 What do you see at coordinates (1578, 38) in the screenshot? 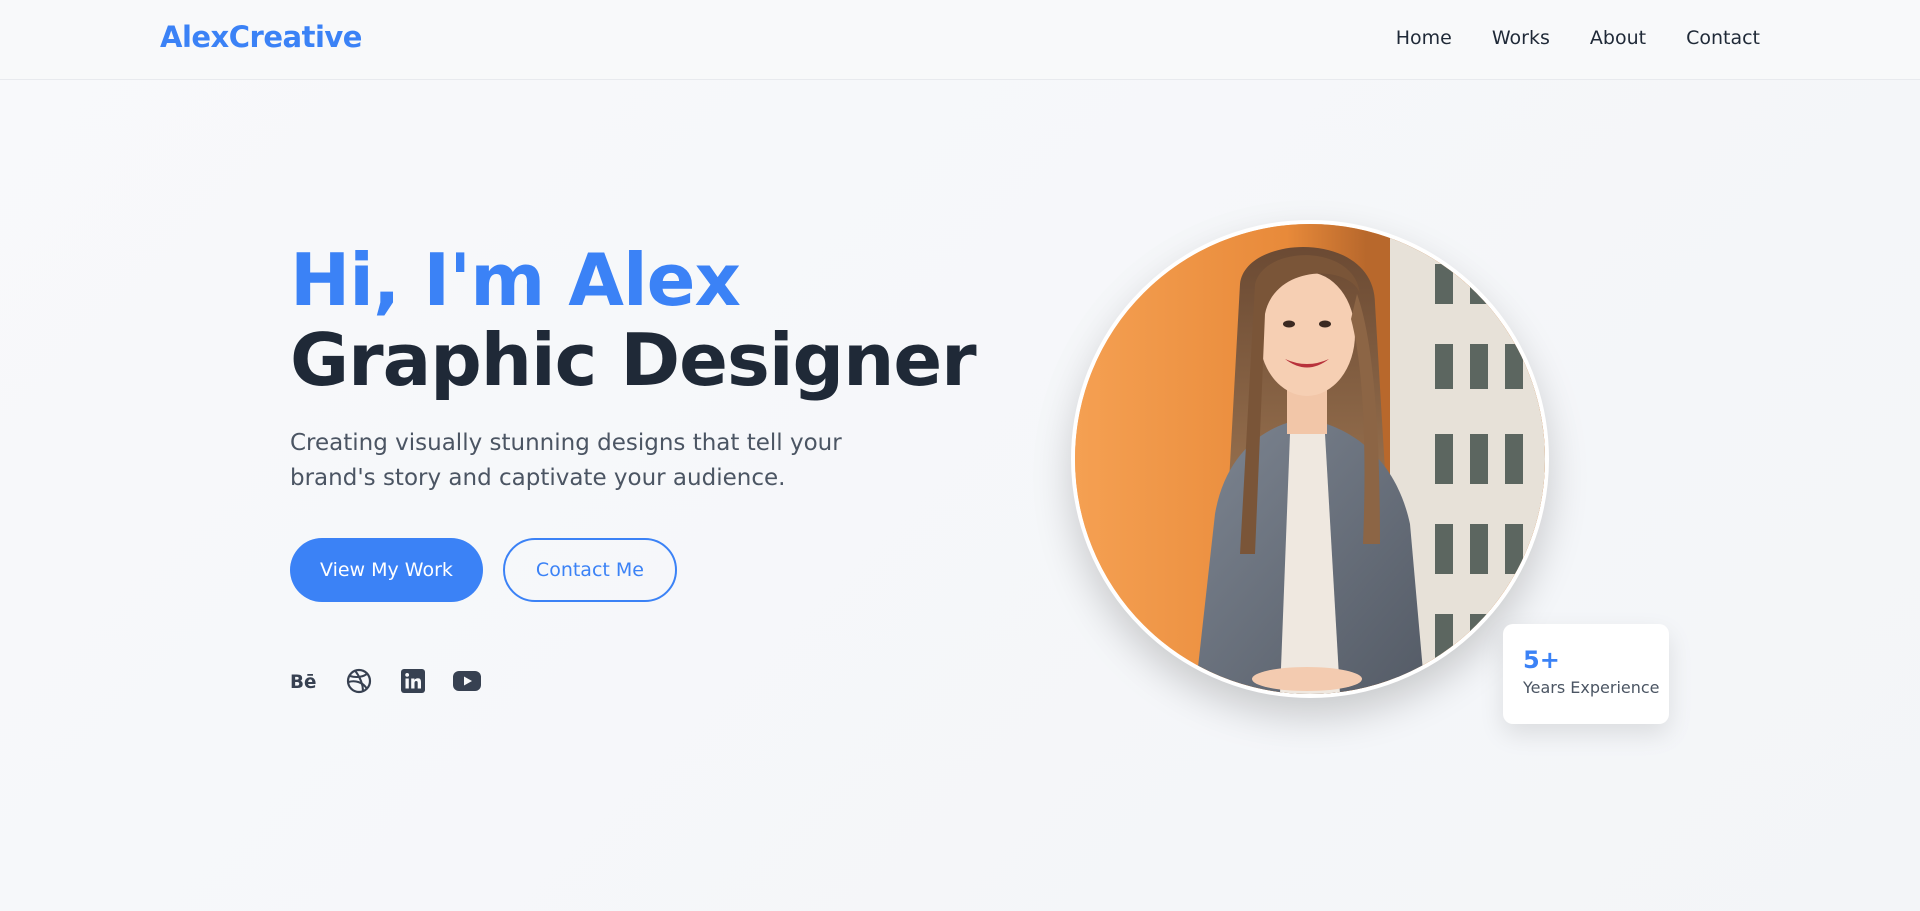
I see `main-nav: Home Works About Contact` at bounding box center [1578, 38].